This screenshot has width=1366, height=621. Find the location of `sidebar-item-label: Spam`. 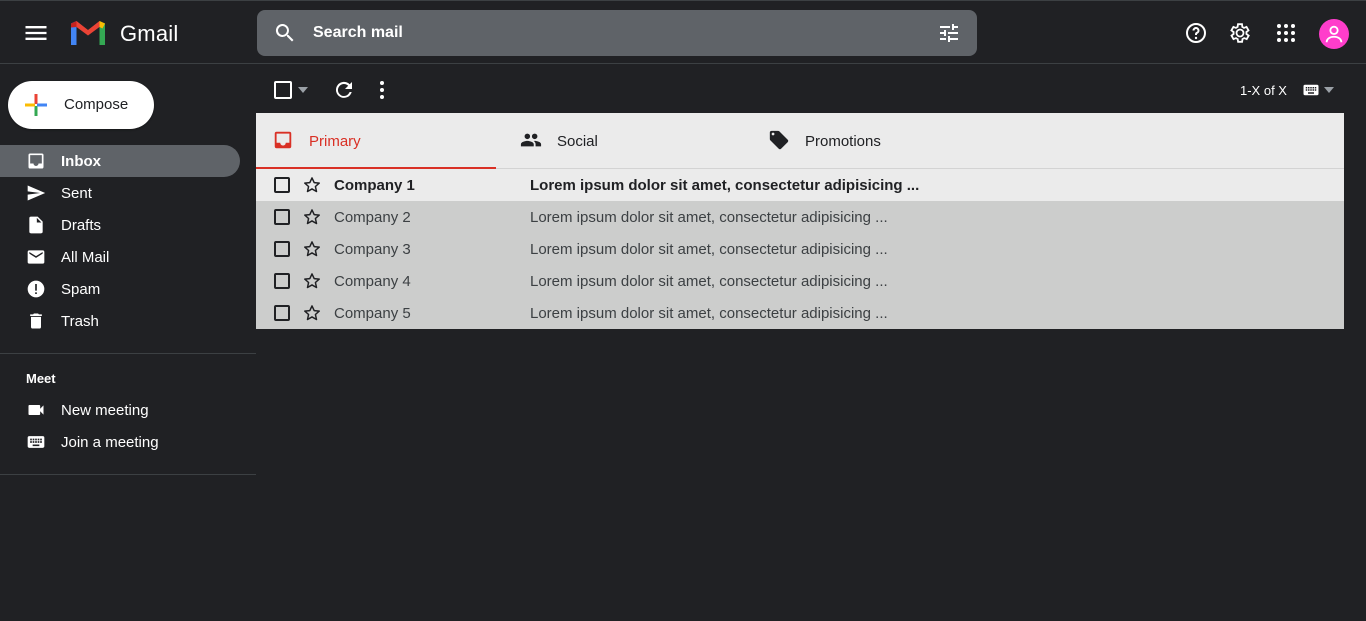

sidebar-item-label: Spam is located at coordinates (81, 289).